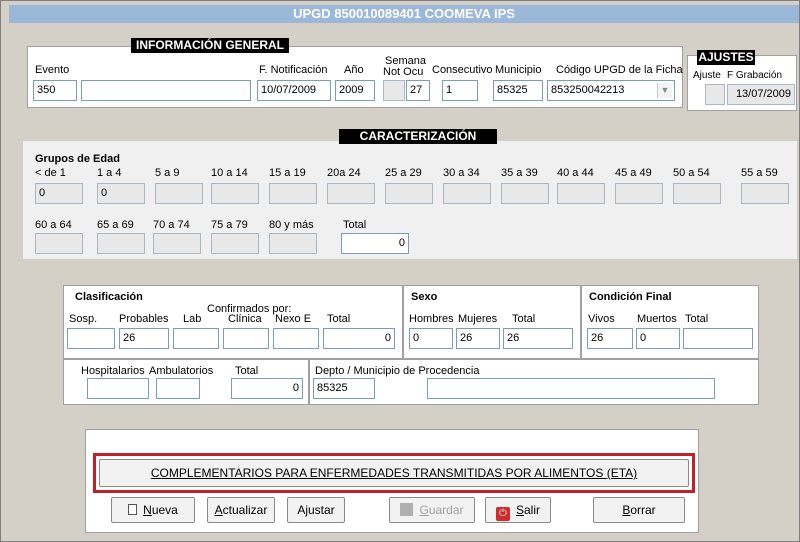 This screenshot has height=542, width=800. Describe the element at coordinates (147, 510) in the screenshot. I see `nueva-mnemonic: N` at that location.